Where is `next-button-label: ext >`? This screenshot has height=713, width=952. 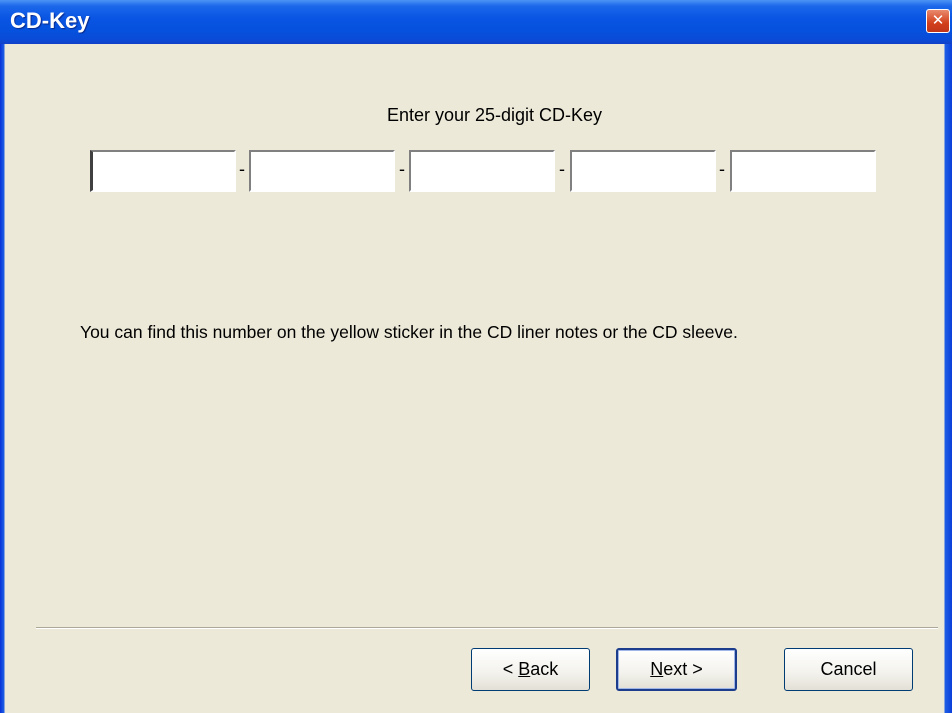
next-button-label: ext > is located at coordinates (683, 669).